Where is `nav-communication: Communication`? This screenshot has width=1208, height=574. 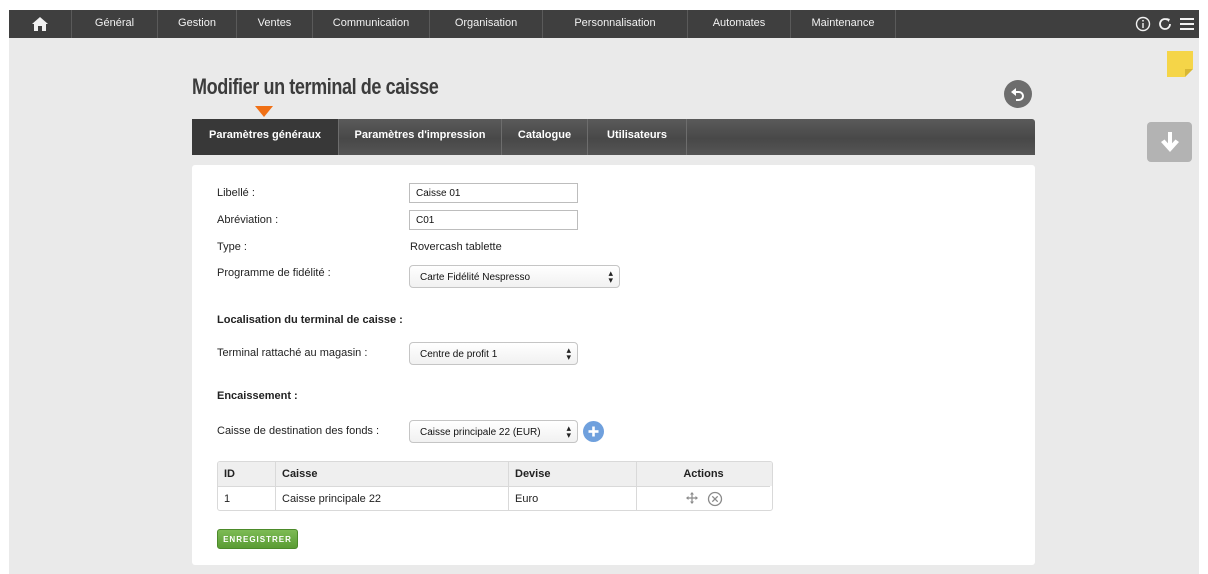
nav-communication: Communication is located at coordinates (371, 24).